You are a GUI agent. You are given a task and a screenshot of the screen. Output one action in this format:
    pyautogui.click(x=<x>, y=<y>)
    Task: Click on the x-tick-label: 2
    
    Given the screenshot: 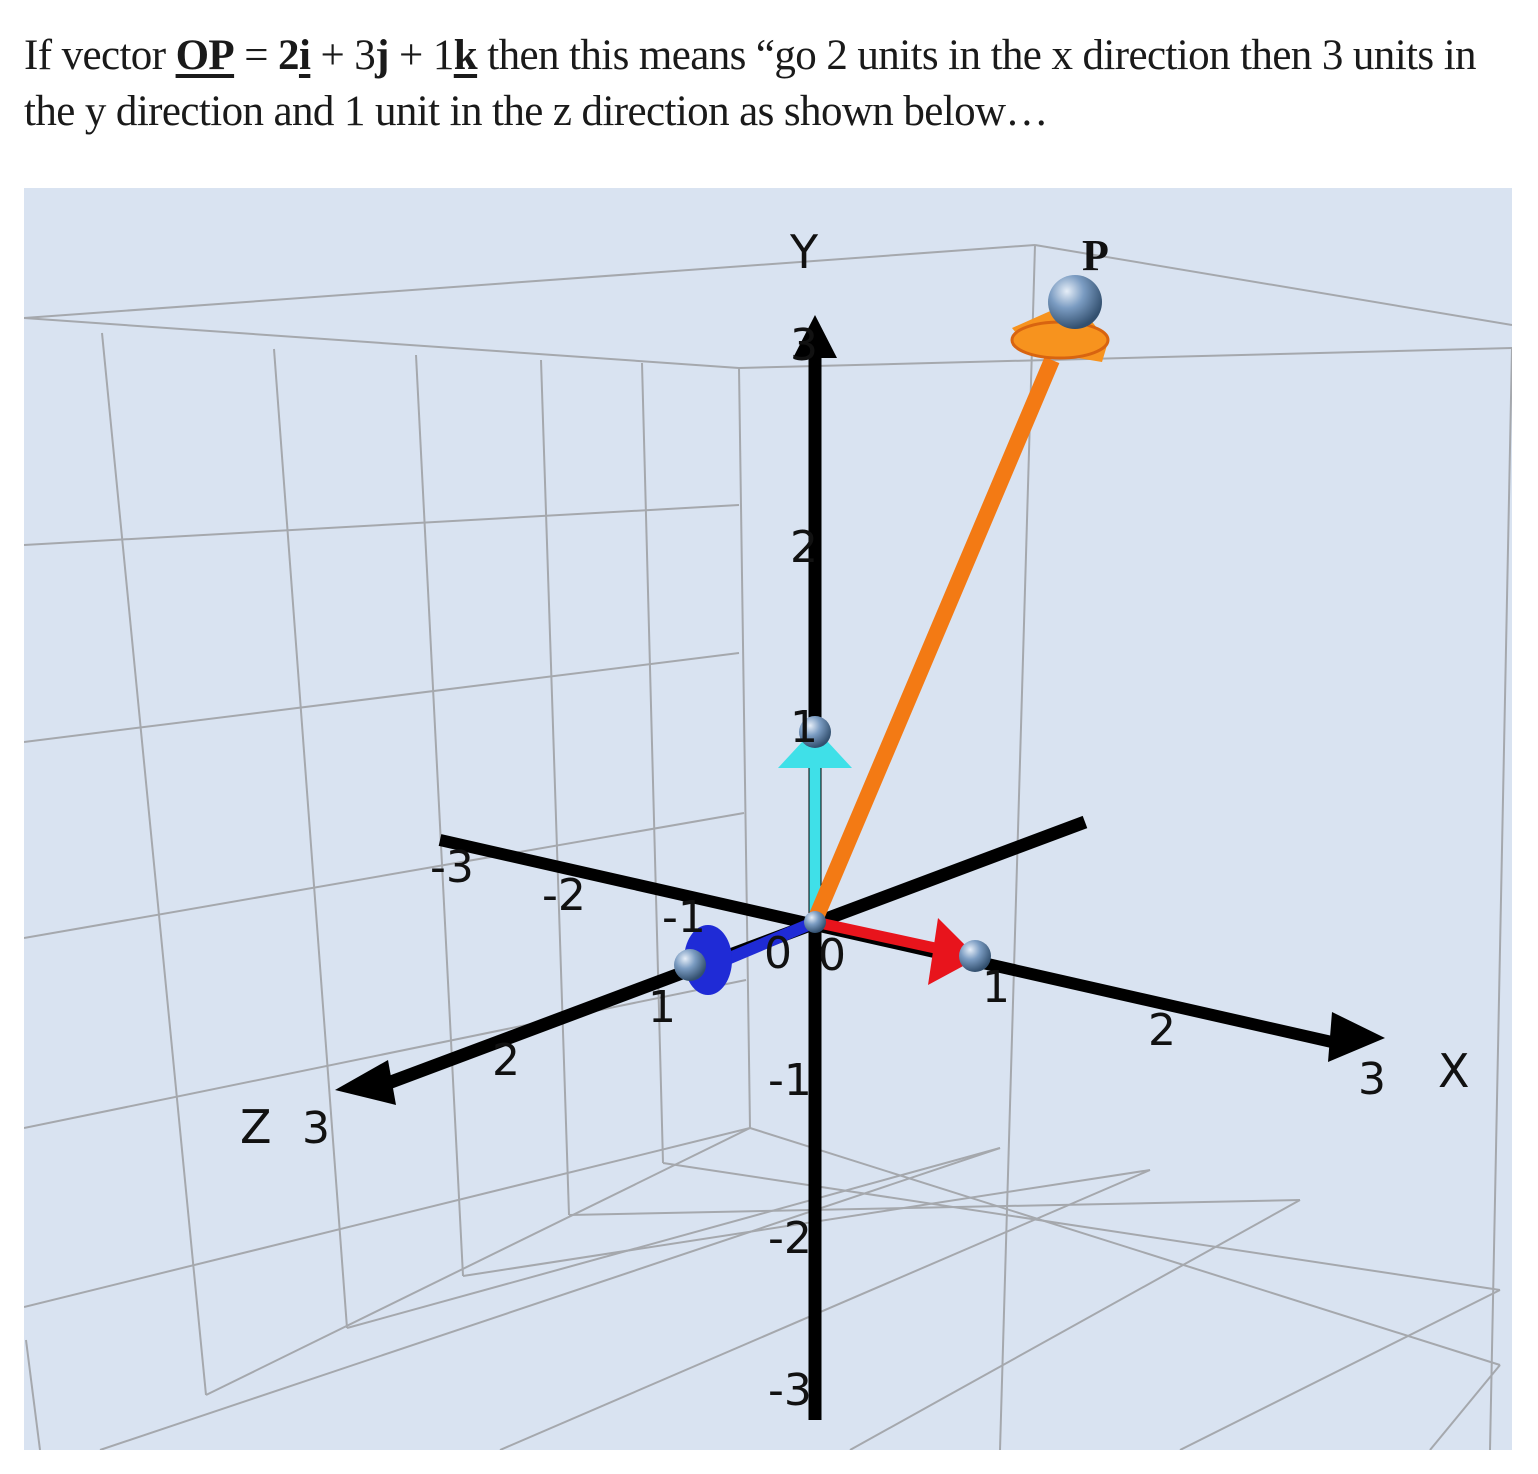 What is the action you would take?
    pyautogui.click(x=1162, y=1030)
    